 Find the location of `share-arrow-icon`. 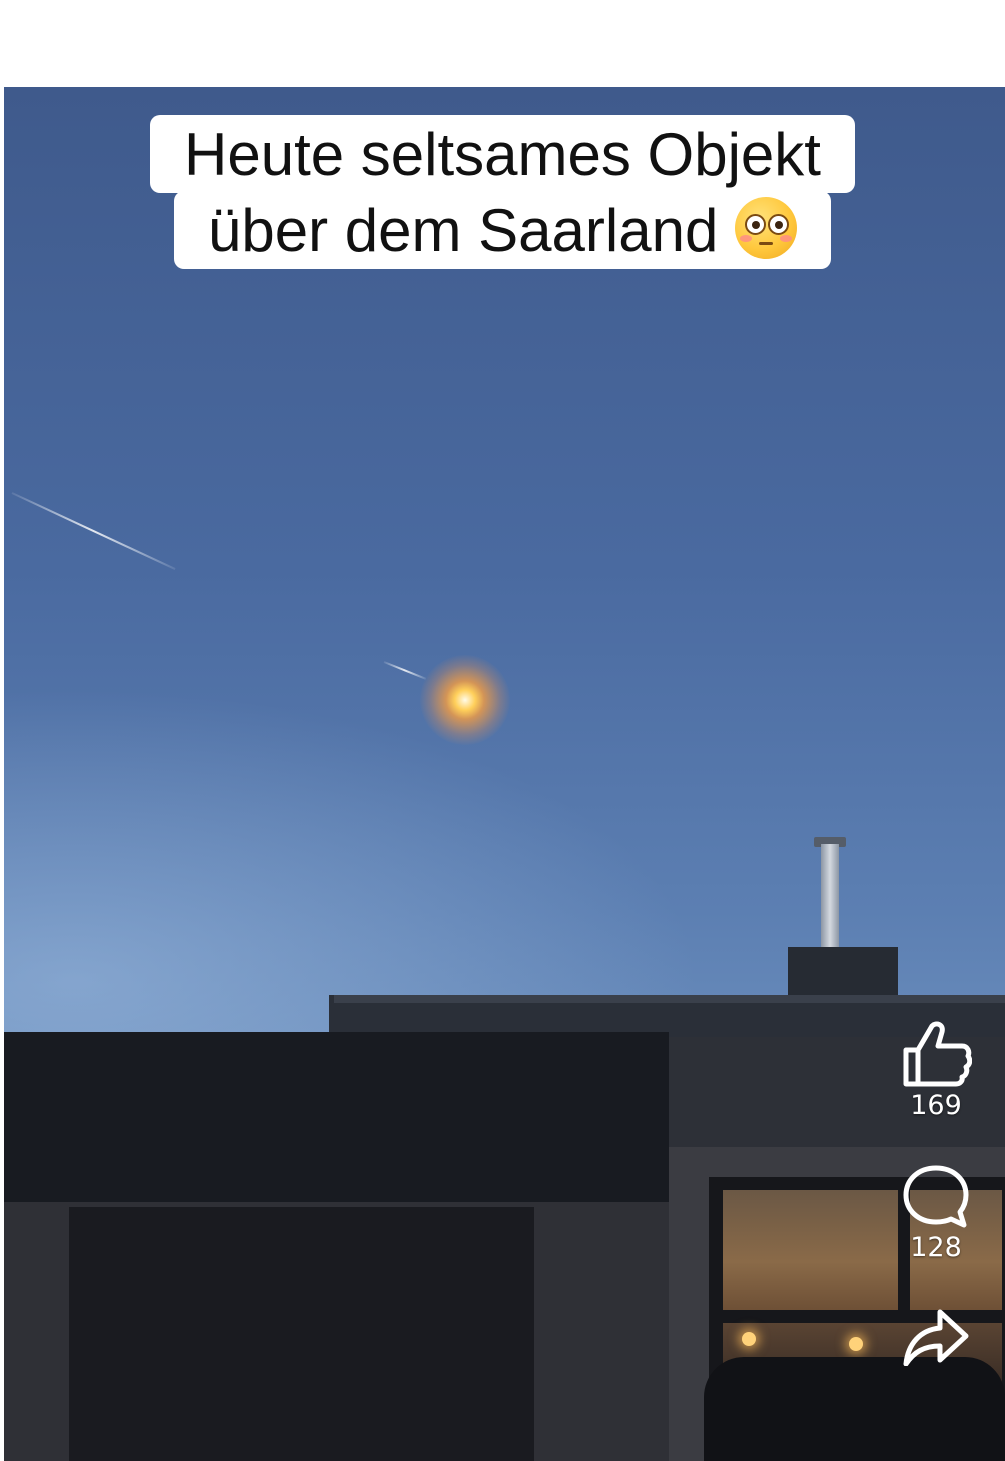

share-arrow-icon is located at coordinates (936, 1337).